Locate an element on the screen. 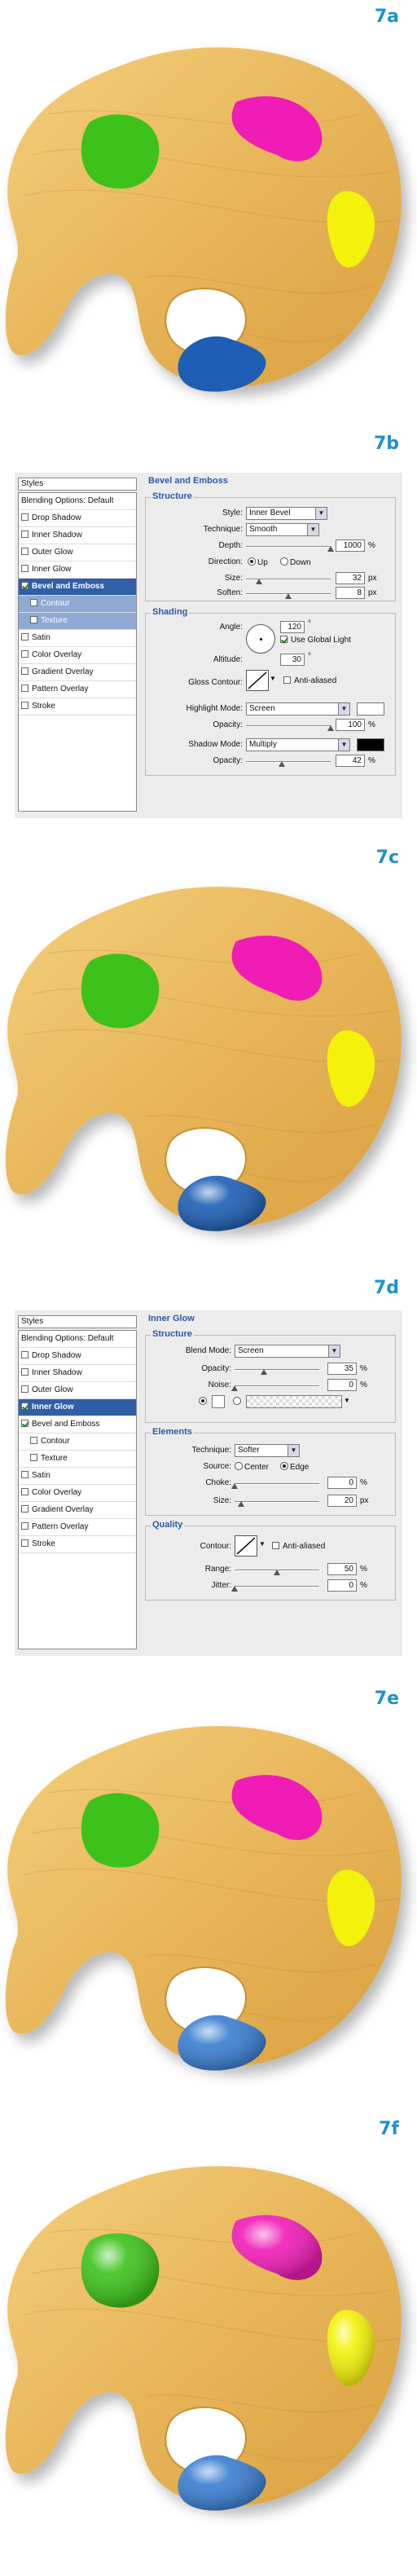 The image size is (417, 2576). highlight-opacity-field: 100 is located at coordinates (350, 725).